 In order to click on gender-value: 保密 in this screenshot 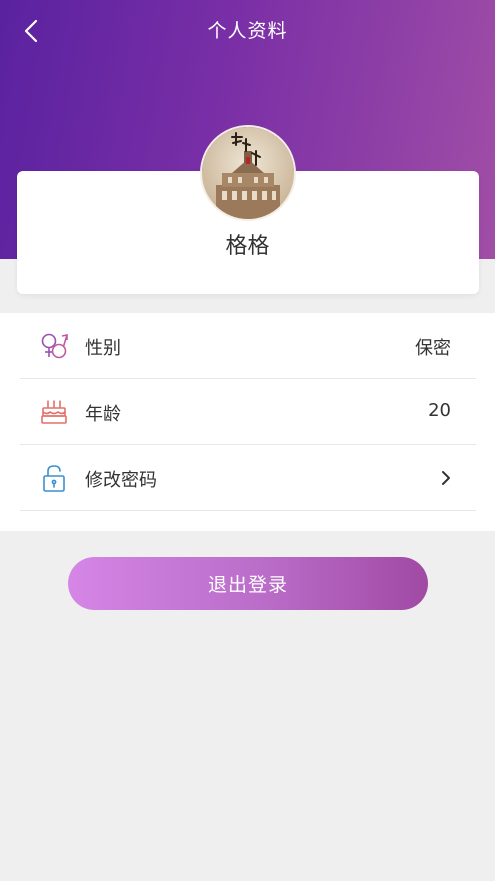, I will do `click(433, 348)`.